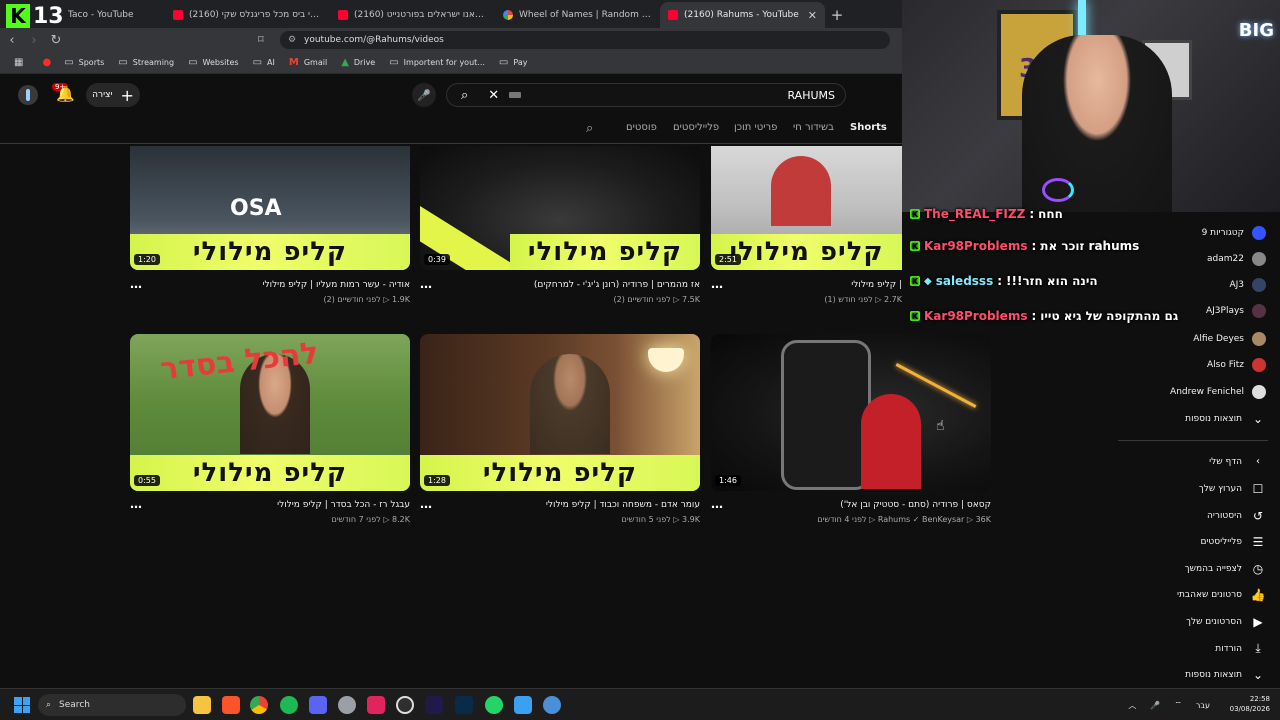 This screenshot has width=1280, height=720. What do you see at coordinates (12, 40) in the screenshot?
I see `back-icon: ‹` at bounding box center [12, 40].